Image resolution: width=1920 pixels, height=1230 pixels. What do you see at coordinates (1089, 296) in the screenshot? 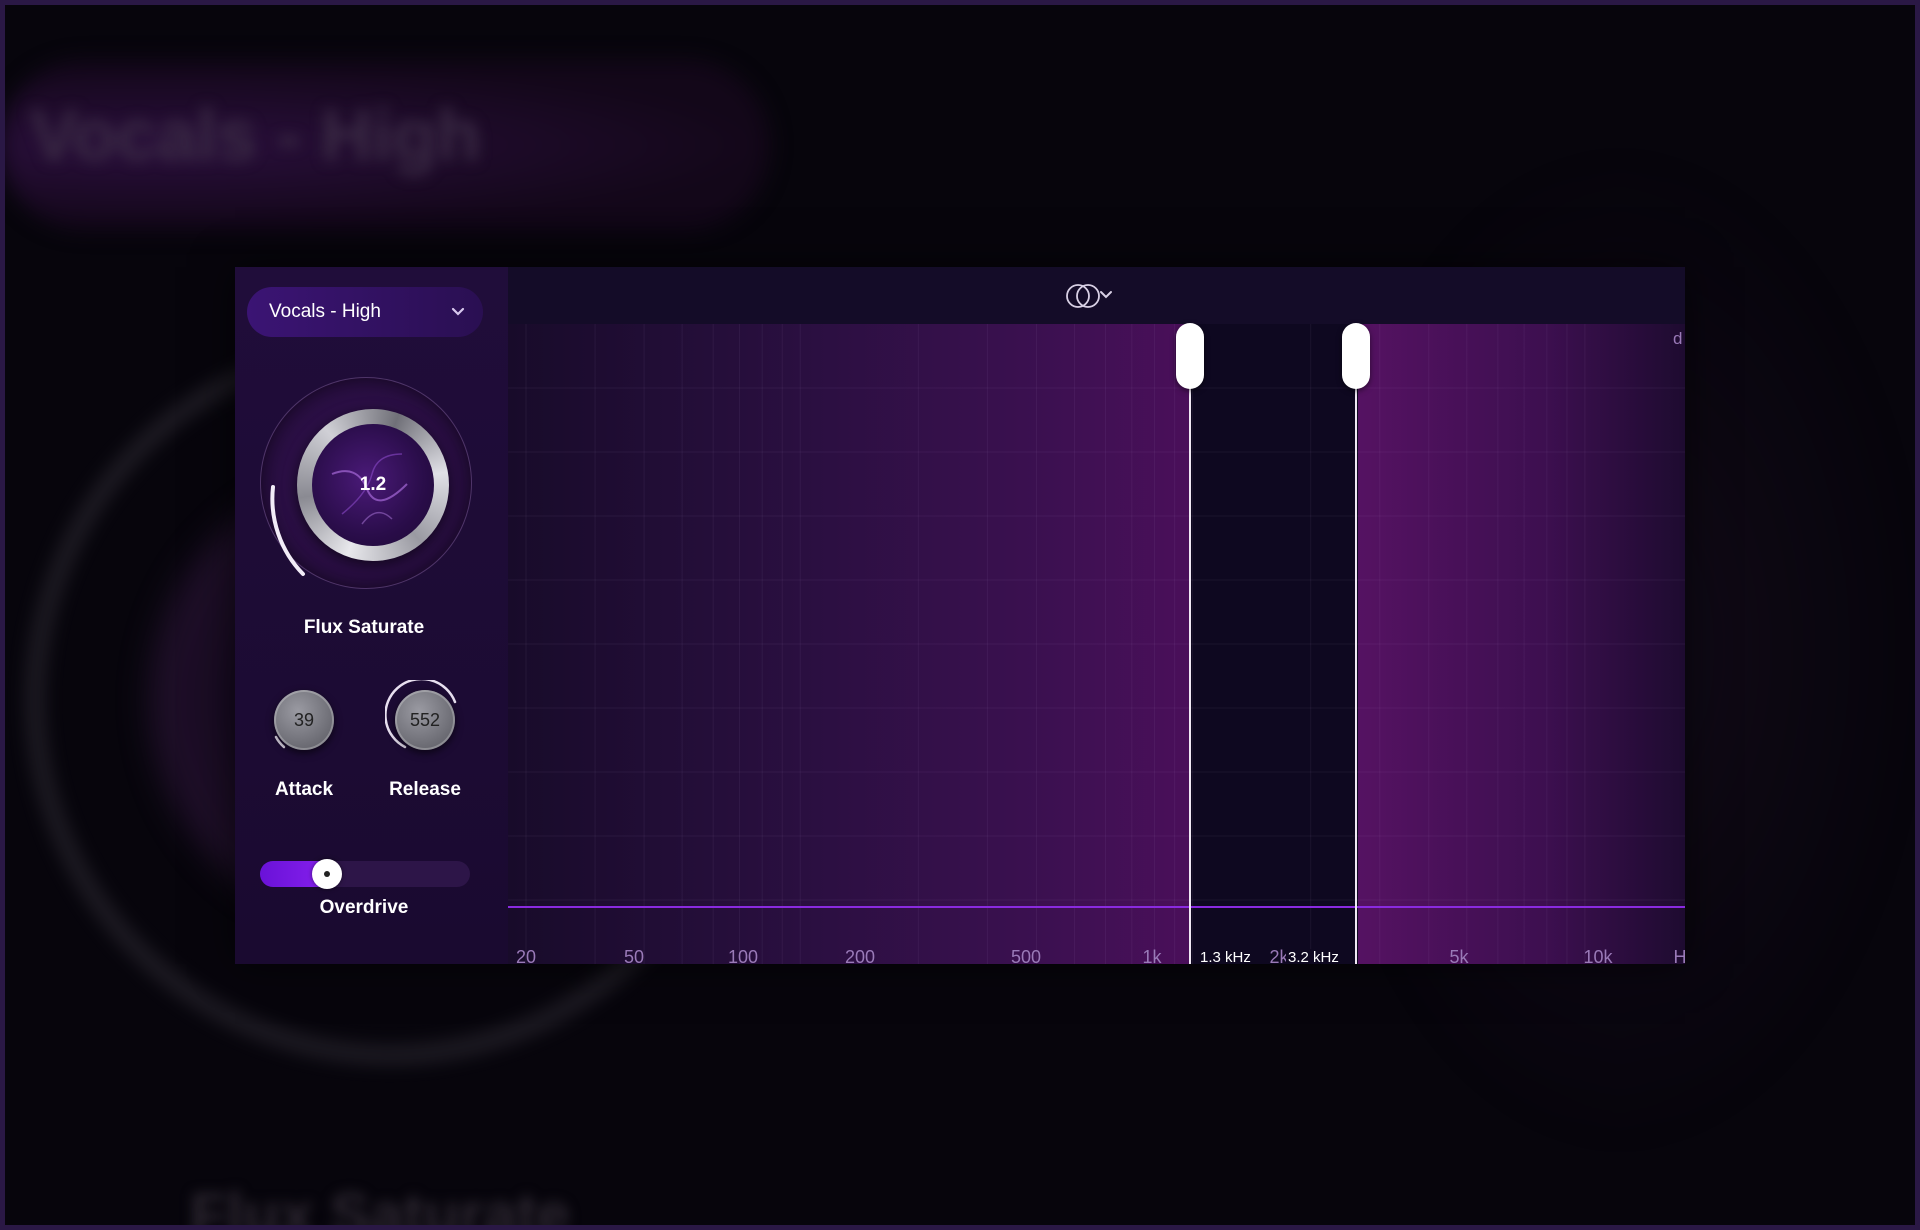
I see `stereo-link-icon` at bounding box center [1089, 296].